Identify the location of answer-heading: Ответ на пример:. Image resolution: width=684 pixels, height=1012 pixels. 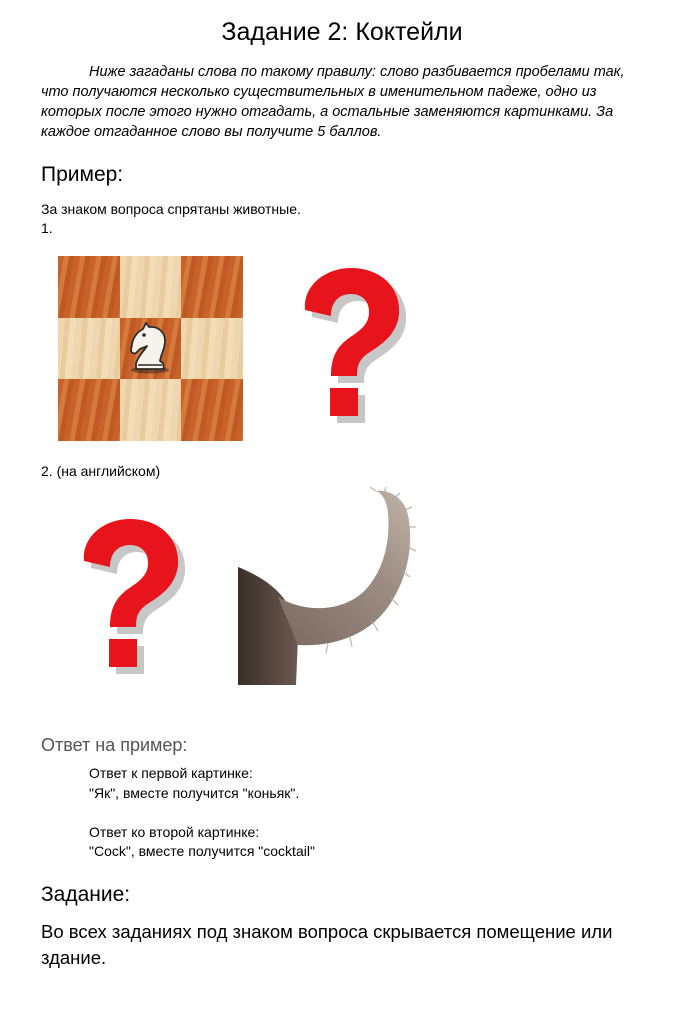
(114, 745).